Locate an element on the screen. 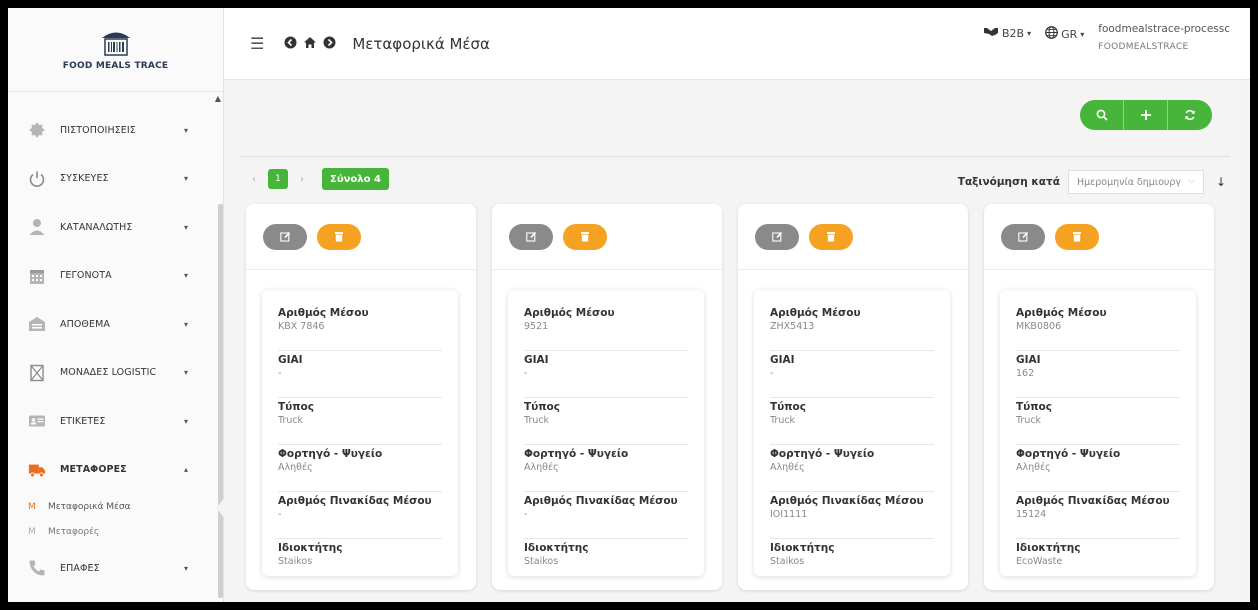  menu-icon: ☰ is located at coordinates (257, 43).